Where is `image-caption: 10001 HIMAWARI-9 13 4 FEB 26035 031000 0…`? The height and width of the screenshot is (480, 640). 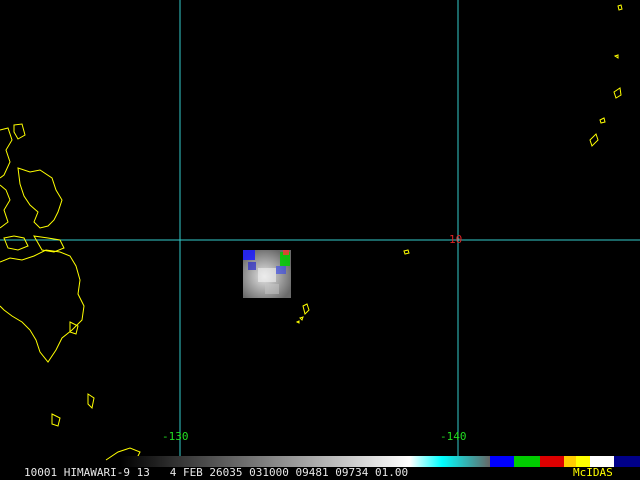 image-caption: 10001 HIMAWARI-9 13 4 FEB 26035 031000 0… is located at coordinates (216, 472).